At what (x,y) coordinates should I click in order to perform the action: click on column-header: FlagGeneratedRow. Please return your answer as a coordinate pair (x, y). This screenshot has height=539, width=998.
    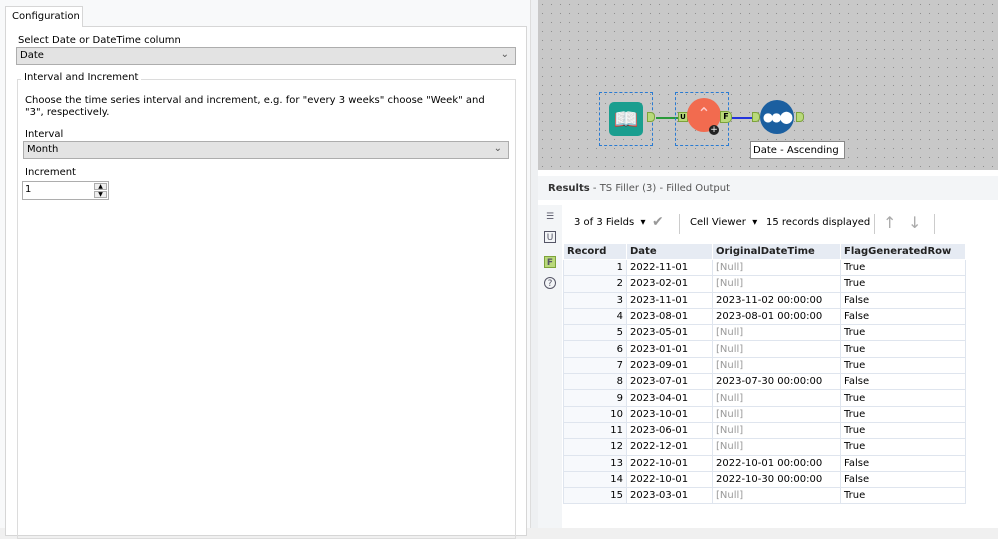
    Looking at the image, I should click on (903, 251).